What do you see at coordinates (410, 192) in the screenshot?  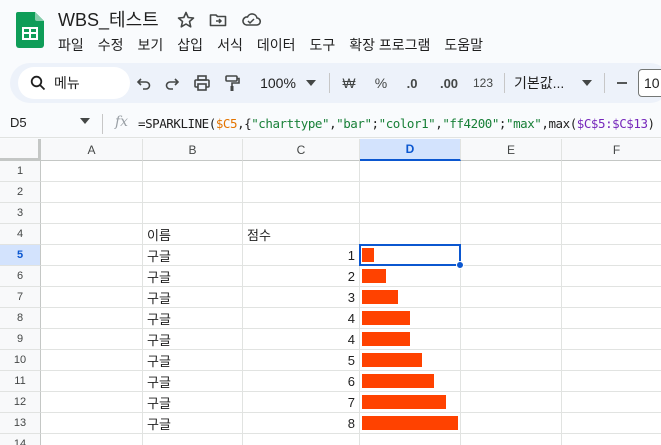 I see `cell-d2` at bounding box center [410, 192].